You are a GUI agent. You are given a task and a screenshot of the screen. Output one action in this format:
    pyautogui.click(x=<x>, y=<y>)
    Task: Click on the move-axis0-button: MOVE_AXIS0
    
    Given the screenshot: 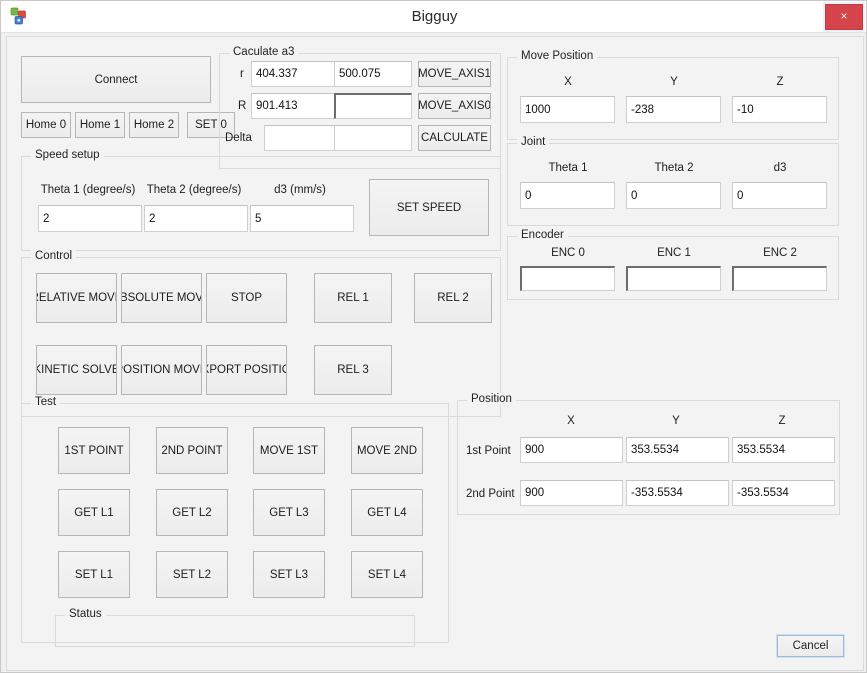 What is the action you would take?
    pyautogui.click(x=454, y=106)
    